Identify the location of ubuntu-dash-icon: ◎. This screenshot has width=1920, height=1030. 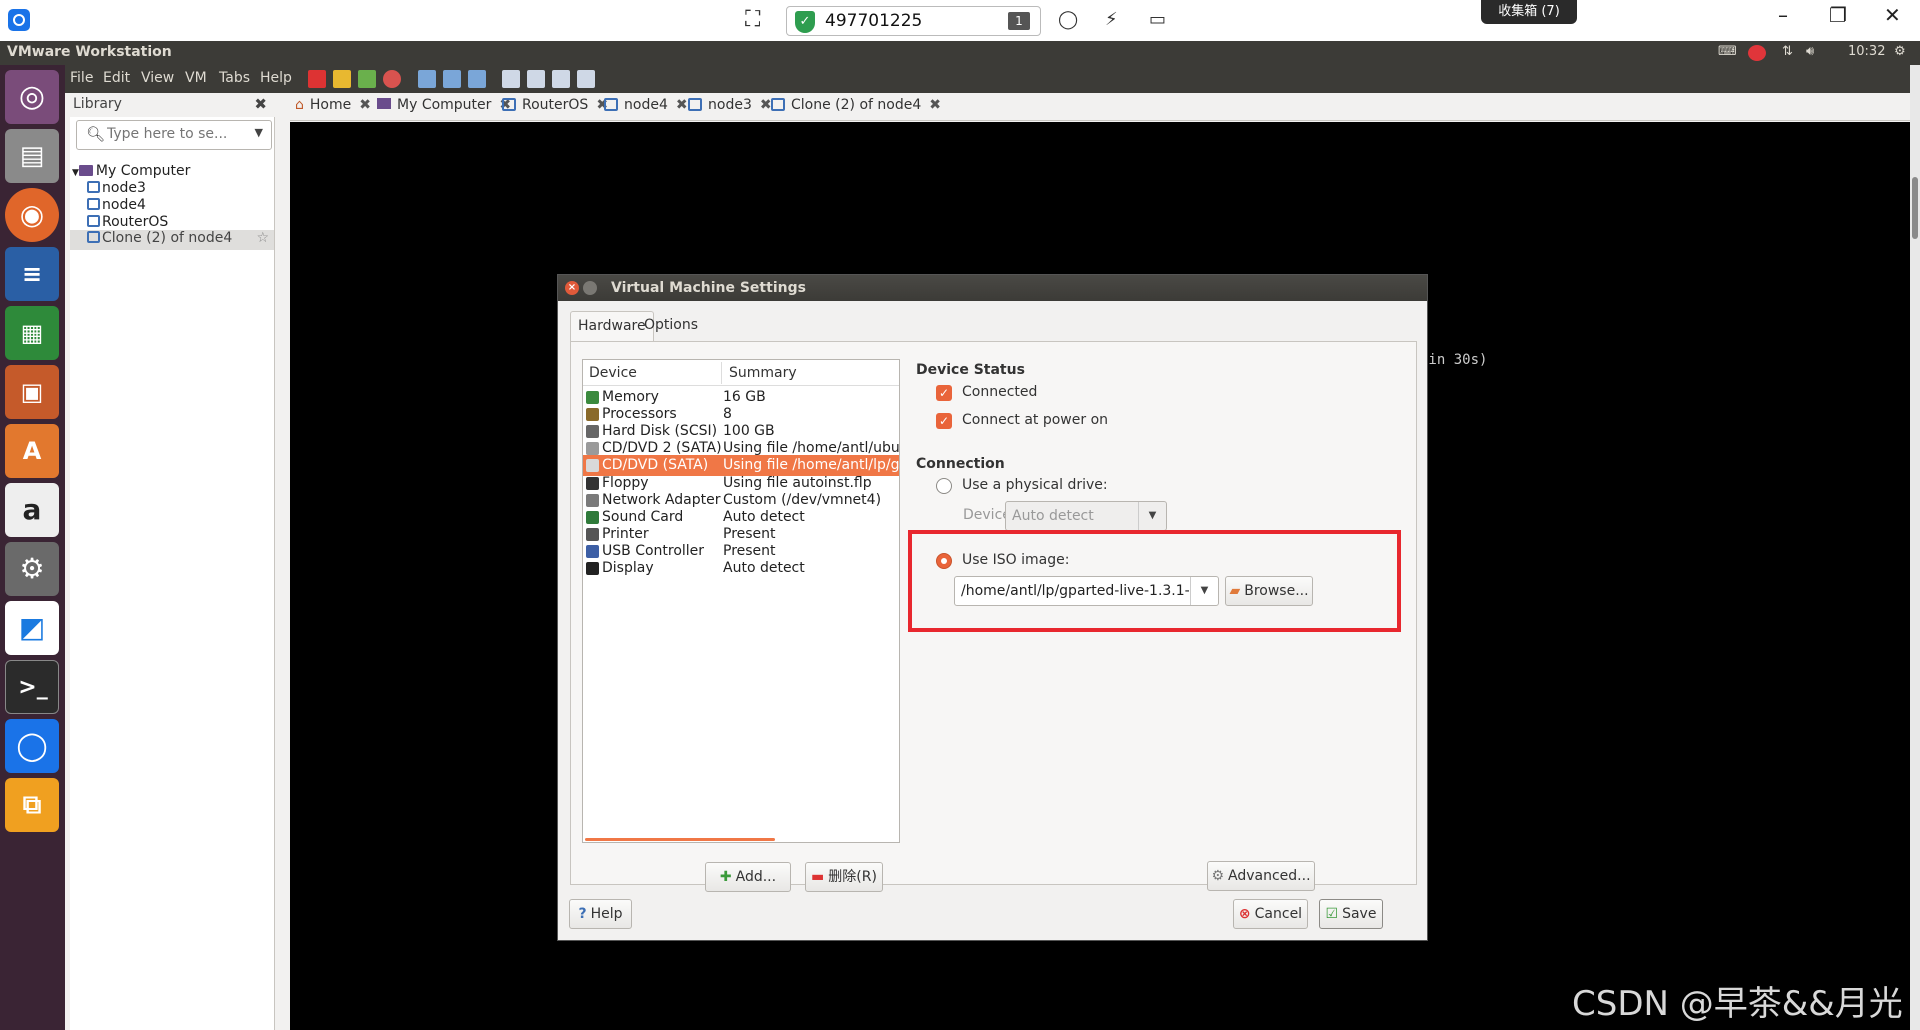
(32, 97).